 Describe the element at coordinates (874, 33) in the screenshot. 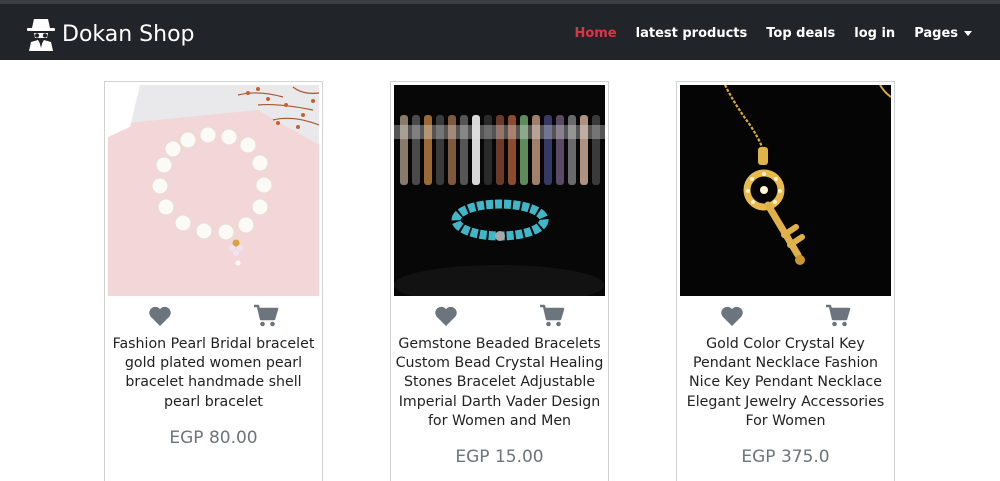

I see `nav-link-log-in: log in` at that location.